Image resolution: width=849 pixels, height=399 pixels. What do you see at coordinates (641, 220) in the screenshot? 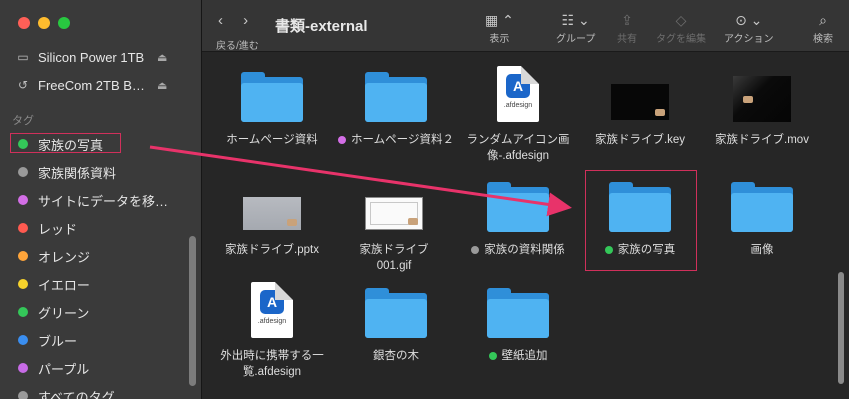
I see `drop-target-highlight` at bounding box center [641, 220].